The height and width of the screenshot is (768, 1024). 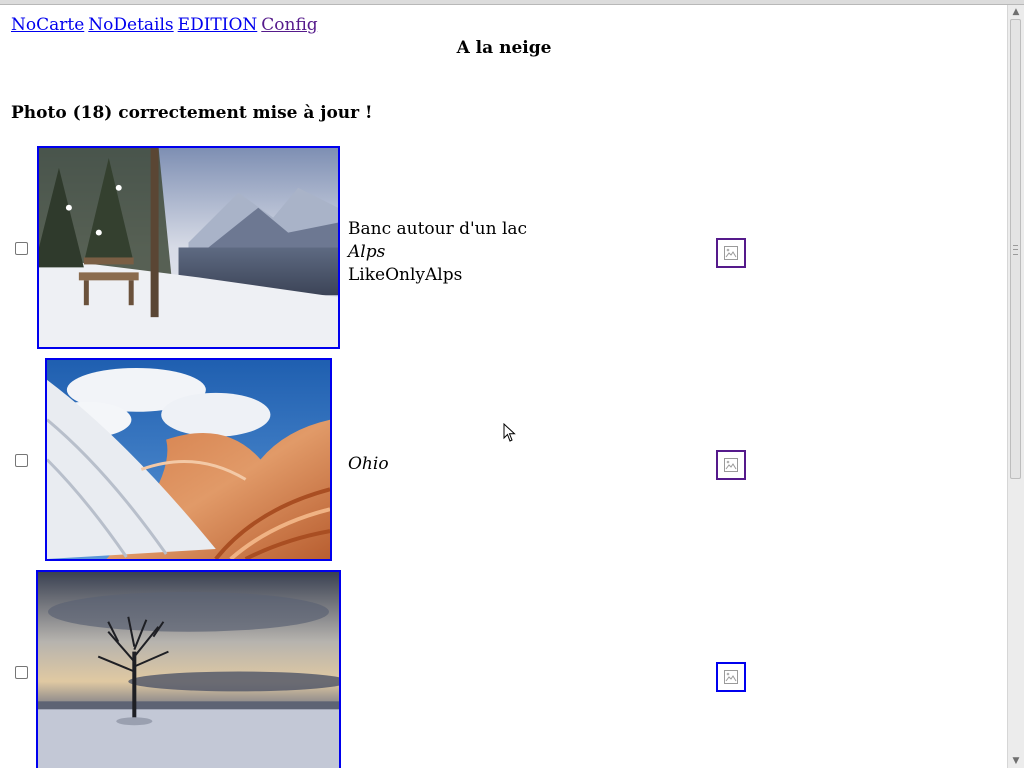 I want to click on nav-link-nodetails: NoDetails, so click(x=130, y=25).